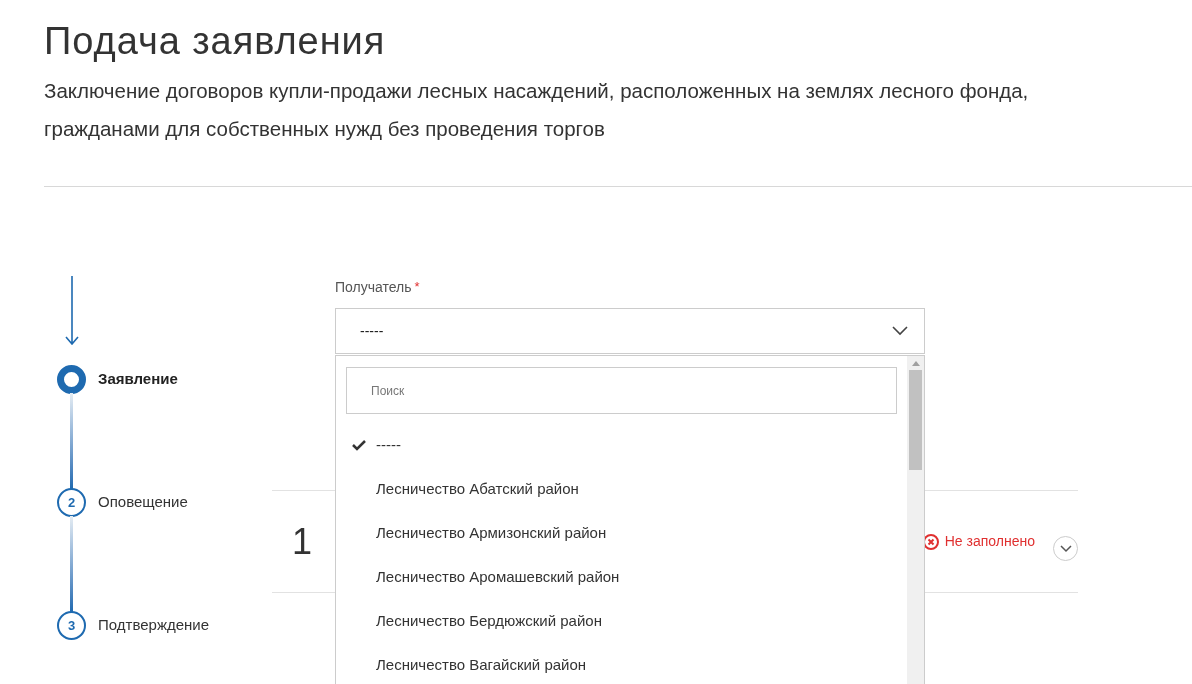 This screenshot has height=684, width=1192. Describe the element at coordinates (621, 621) in the screenshot. I see `dropdown-option: Лесничество Бердюжский район` at that location.